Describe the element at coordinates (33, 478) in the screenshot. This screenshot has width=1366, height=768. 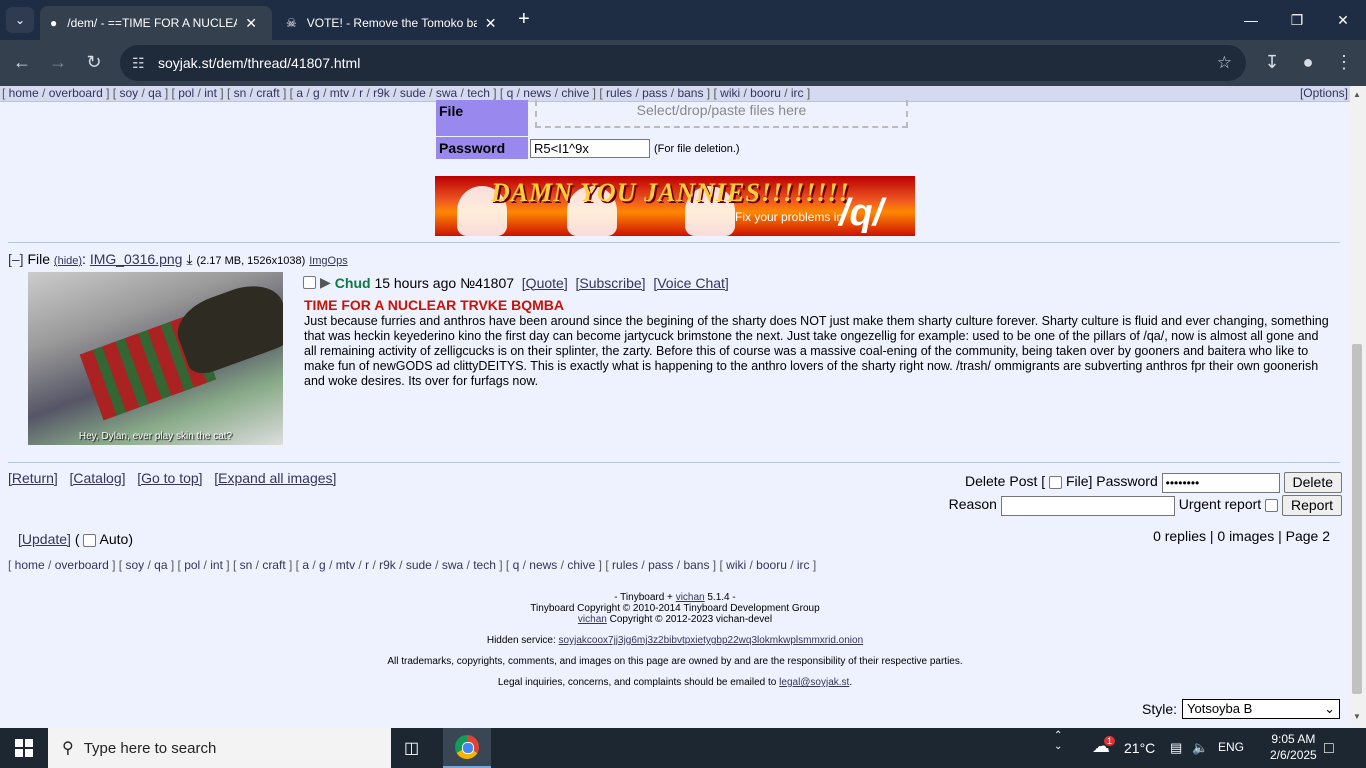
I see `return-link: [Return]` at that location.